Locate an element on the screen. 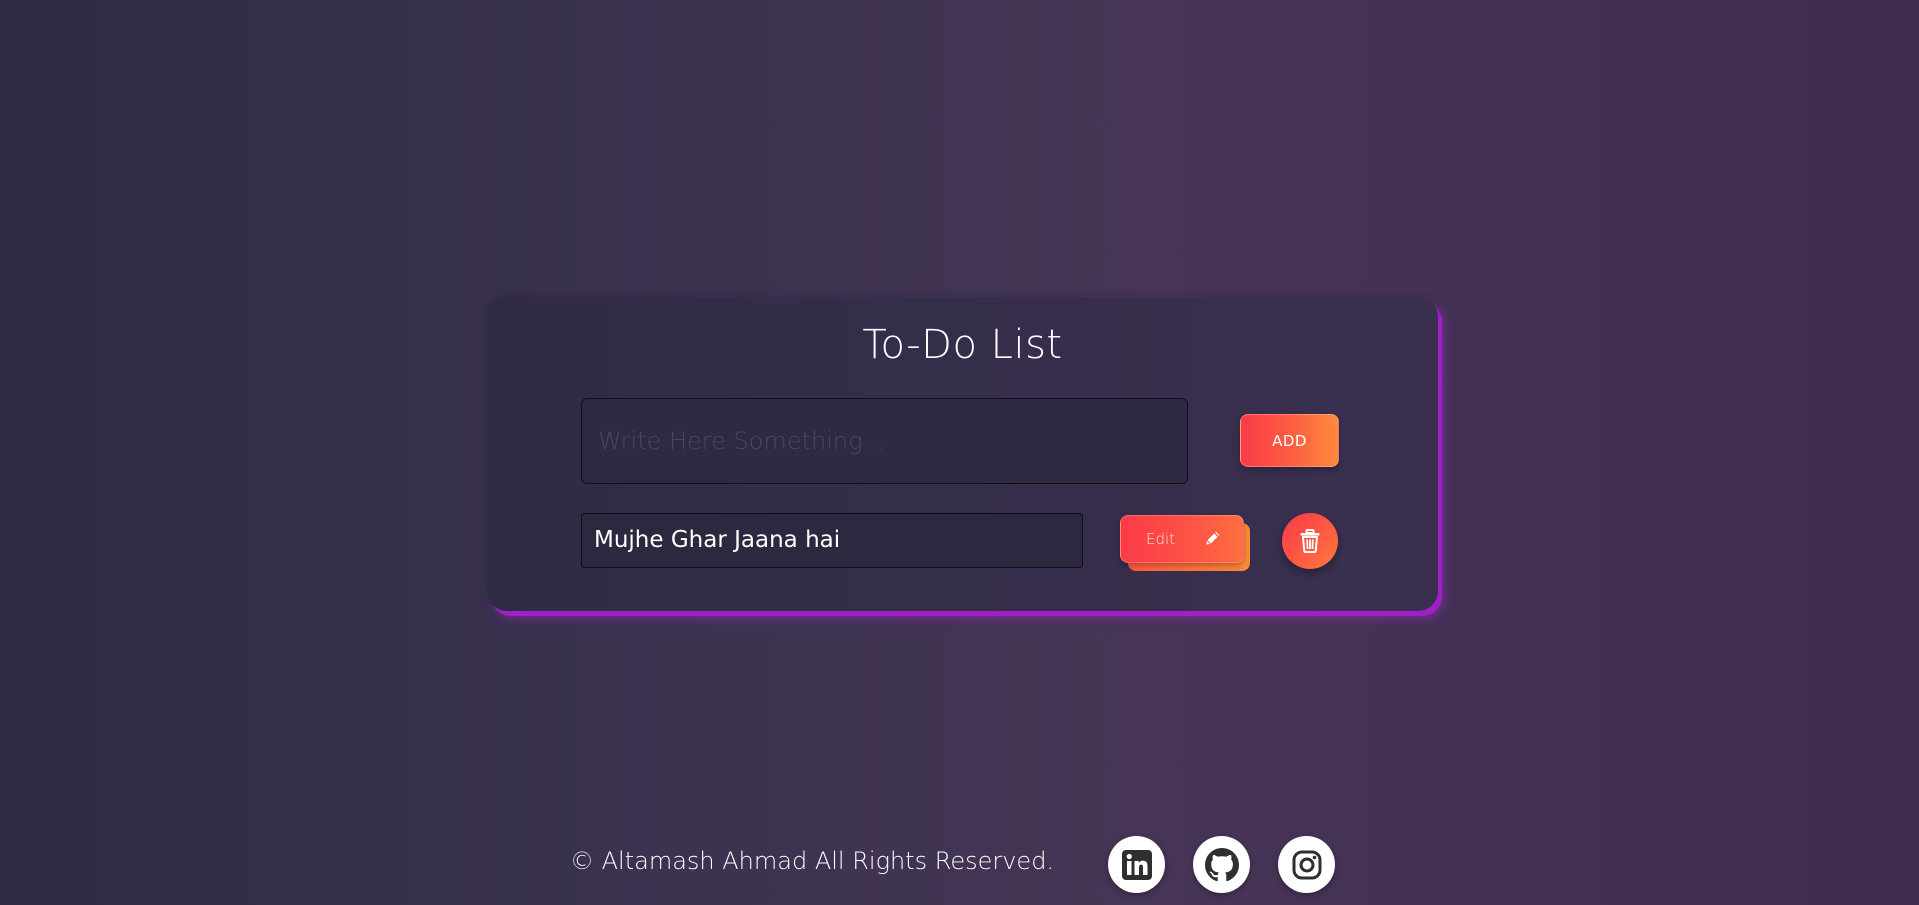 The width and height of the screenshot is (1919, 905). github-link is located at coordinates (1221, 864).